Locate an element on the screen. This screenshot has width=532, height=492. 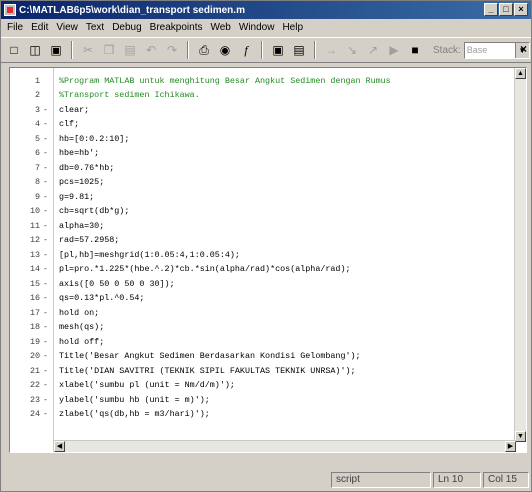
maximize-button: □ is located at coordinates (506, 9).